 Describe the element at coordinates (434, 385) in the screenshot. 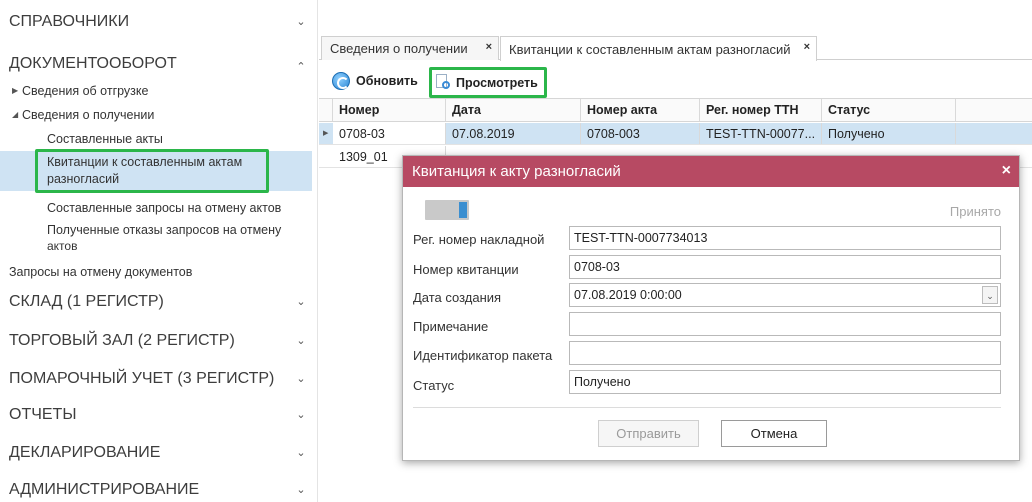

I see `field-label-status: Статус` at that location.